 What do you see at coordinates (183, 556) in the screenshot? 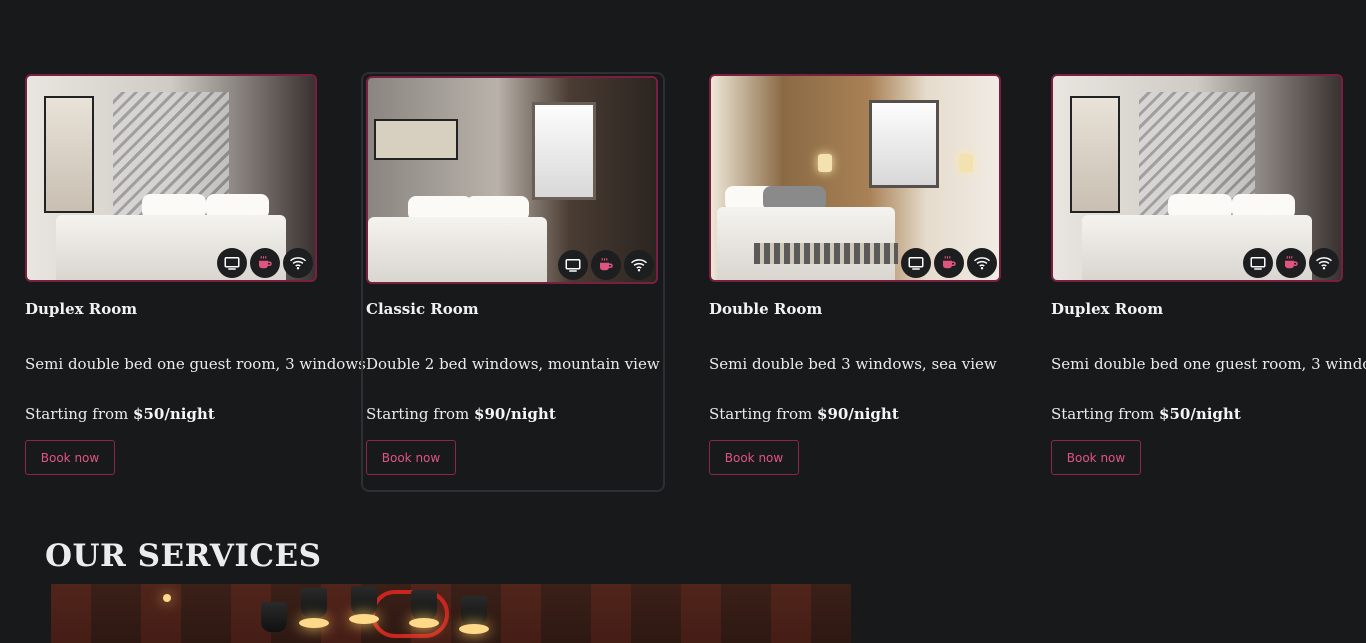
I see `services-heading: OUR SERVICES` at bounding box center [183, 556].